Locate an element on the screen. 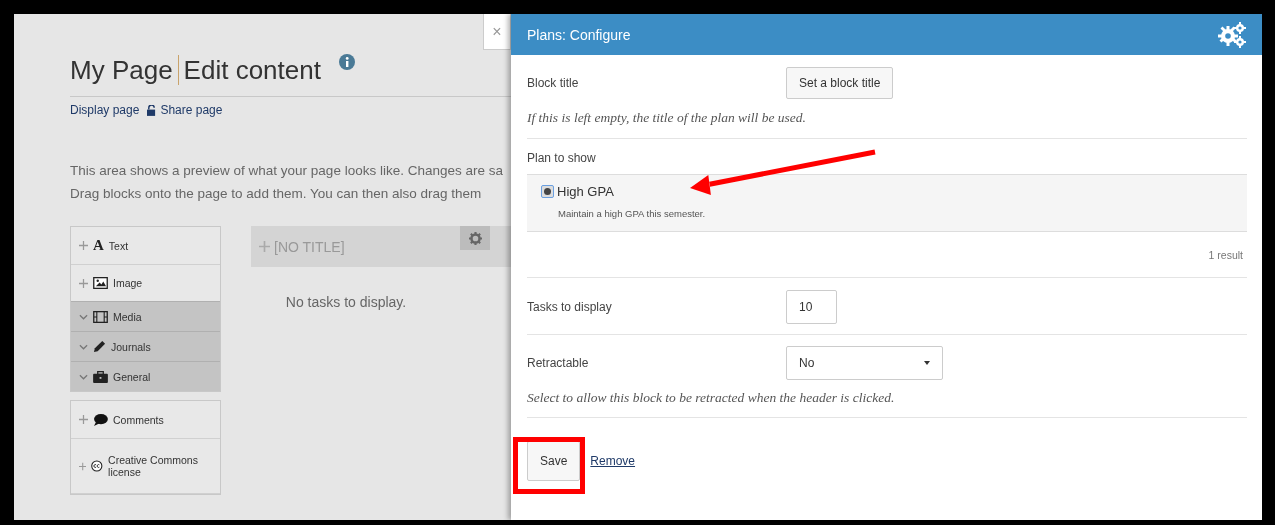  intro-text: This area shows a preview of what your page looks like. Changes are sa is located at coordinates (287, 171).